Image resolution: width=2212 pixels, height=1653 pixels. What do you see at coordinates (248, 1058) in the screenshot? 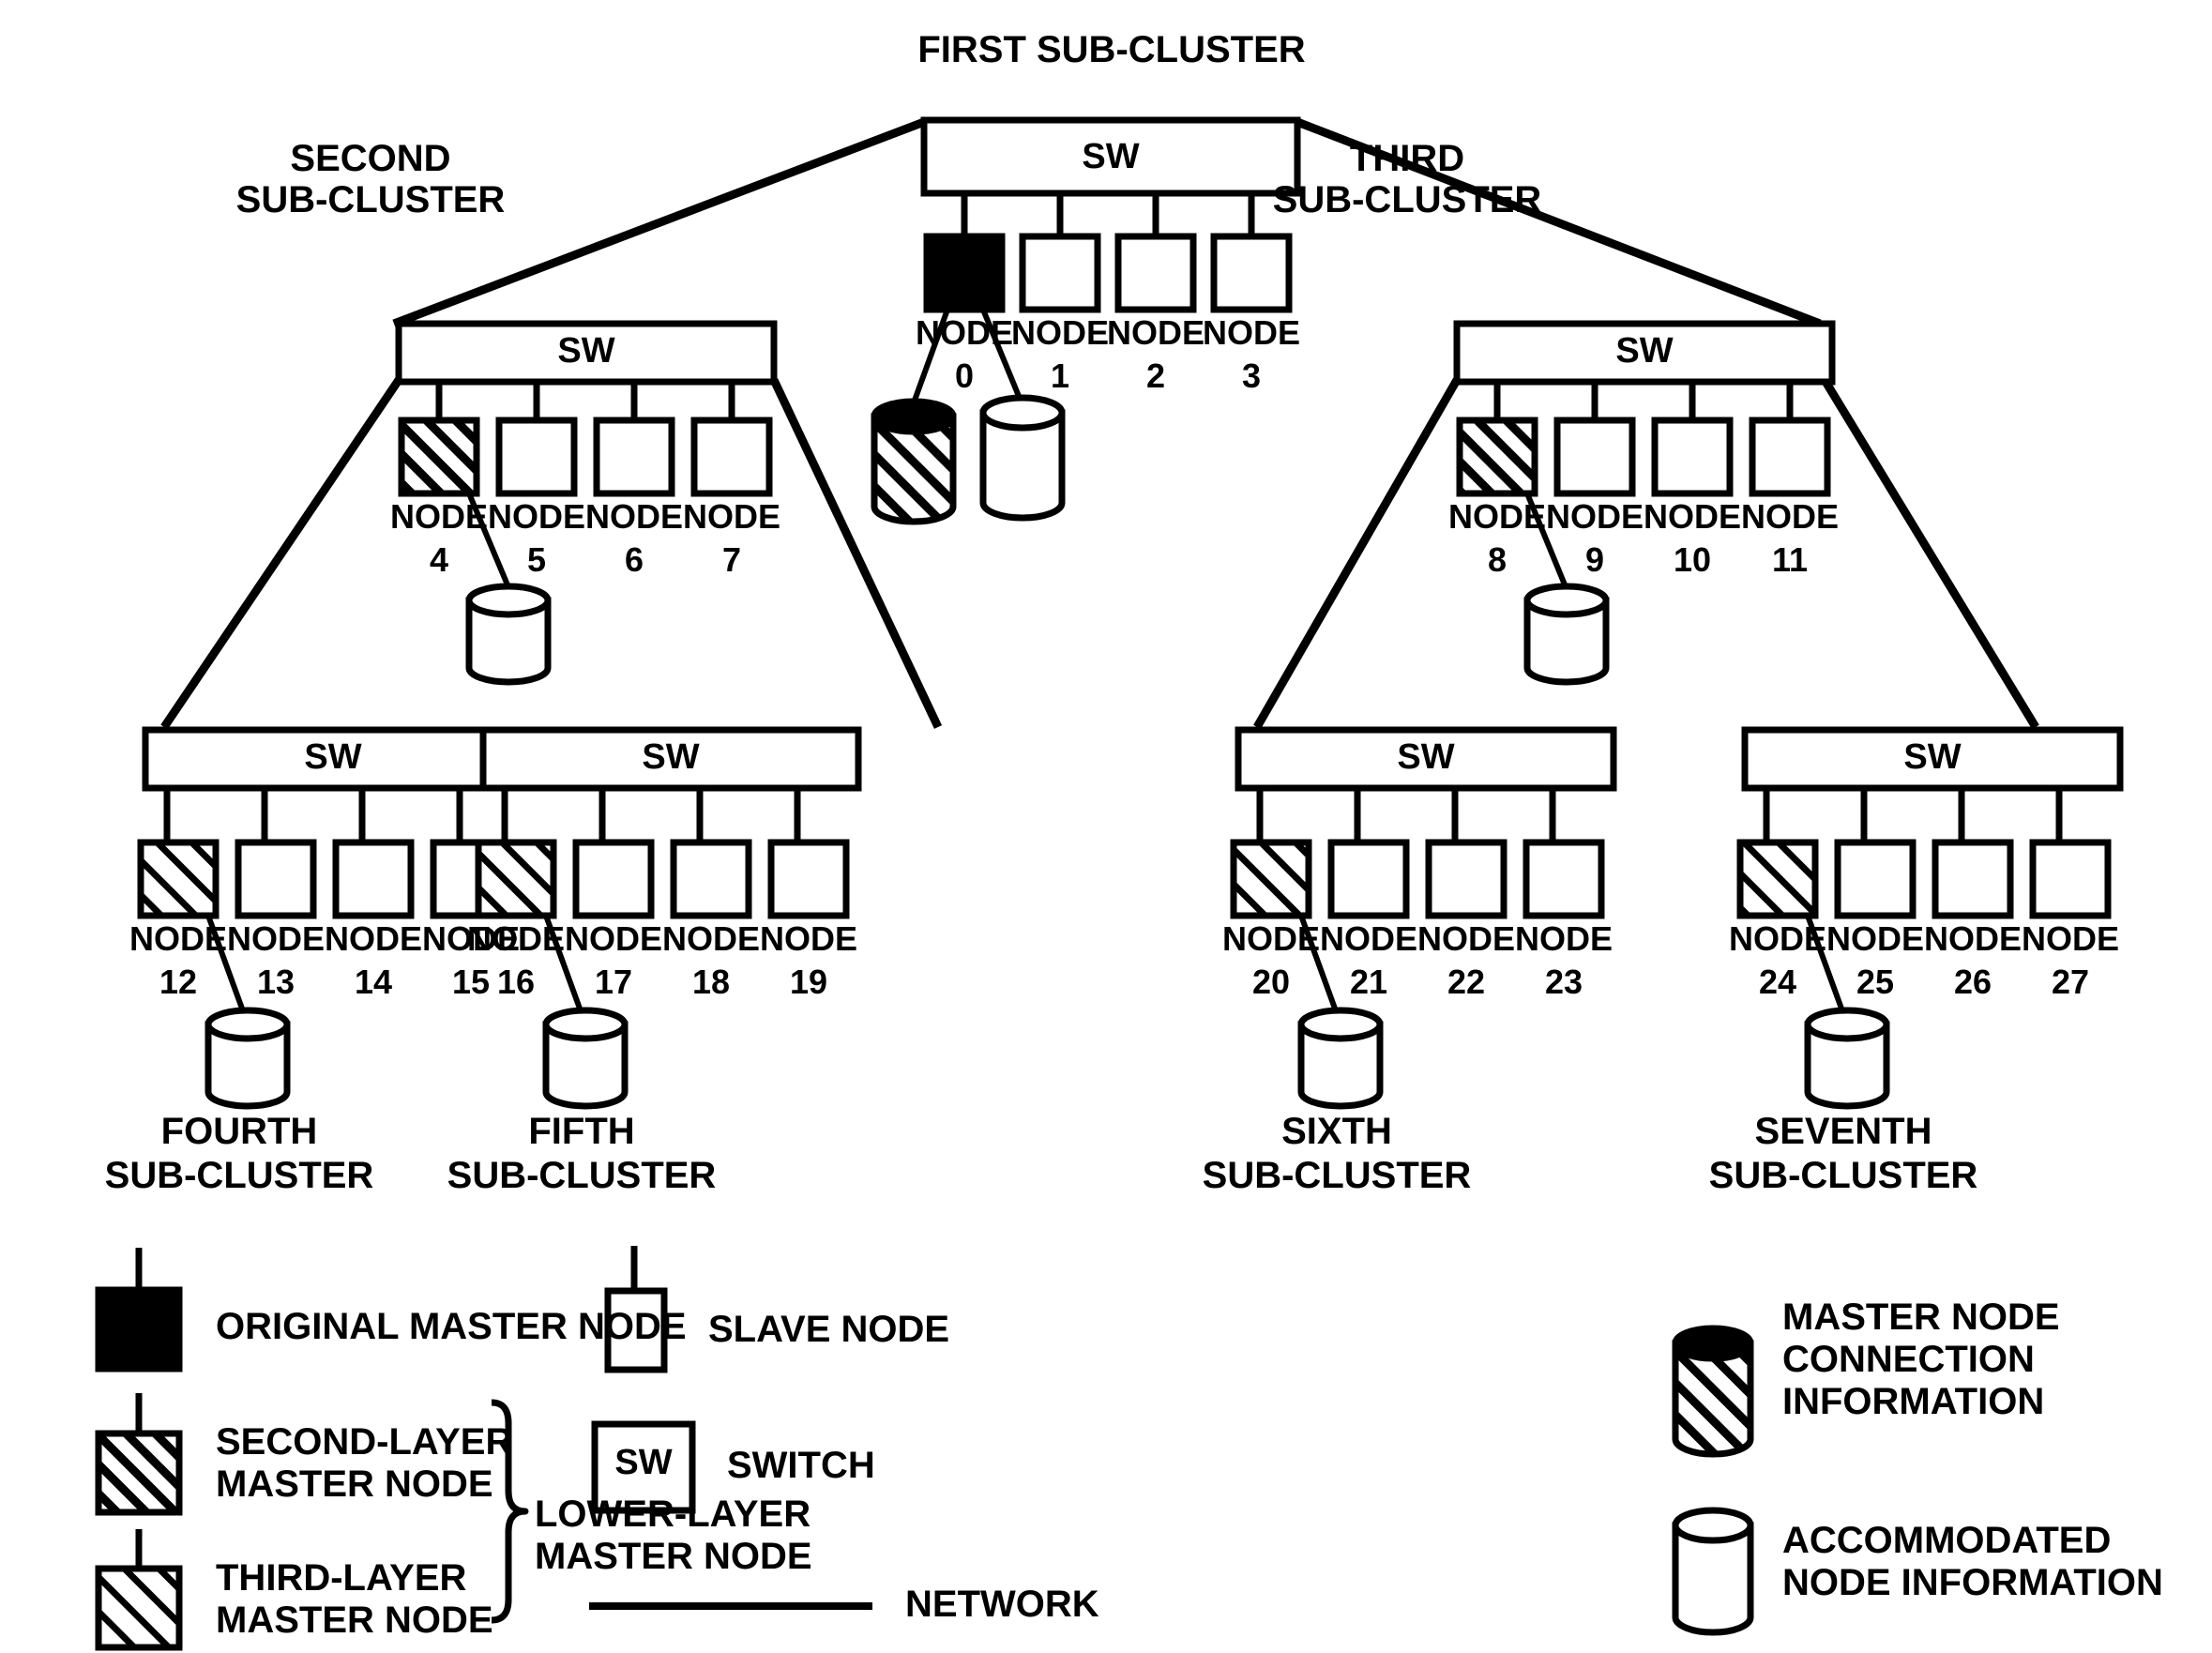
I see `db-accommodated-node12` at bounding box center [248, 1058].